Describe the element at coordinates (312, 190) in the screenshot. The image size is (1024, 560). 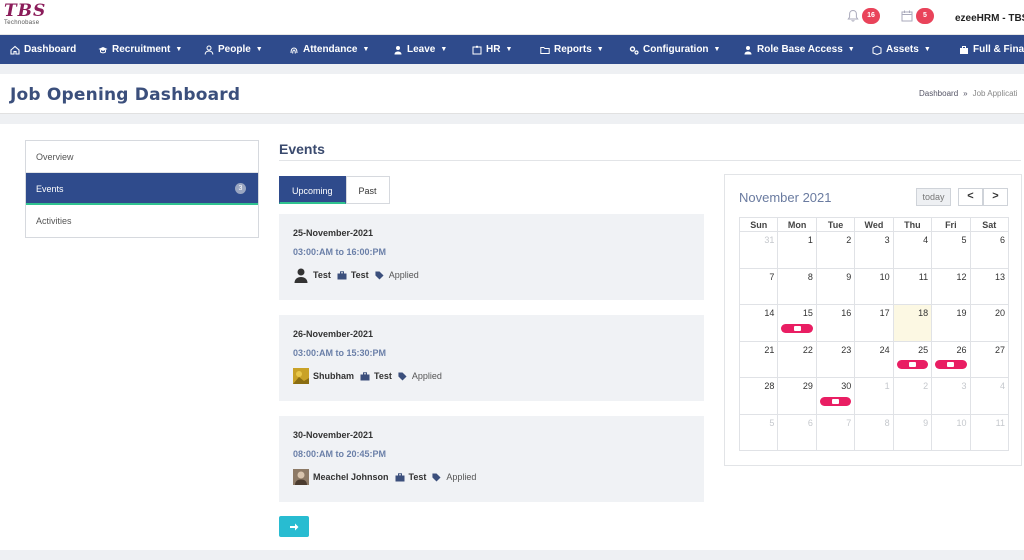
I see `tab-upcoming: Upcoming` at that location.